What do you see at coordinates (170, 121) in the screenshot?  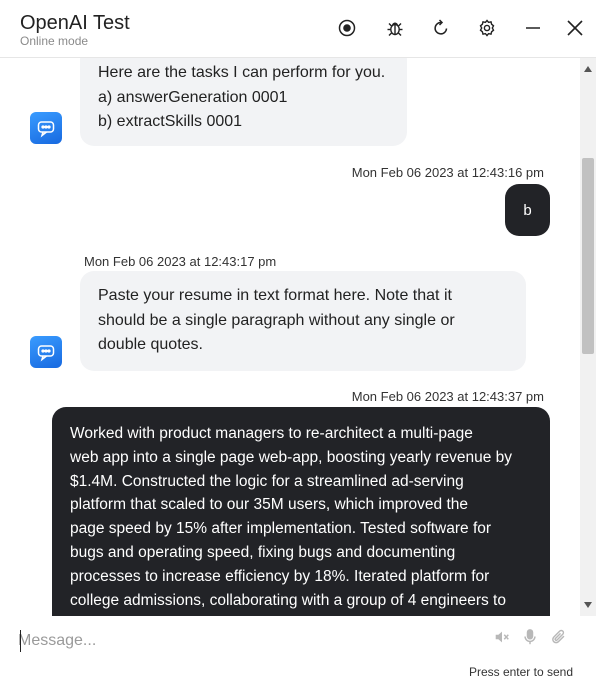 I see `message-line: b) extractSkills 0001` at bounding box center [170, 121].